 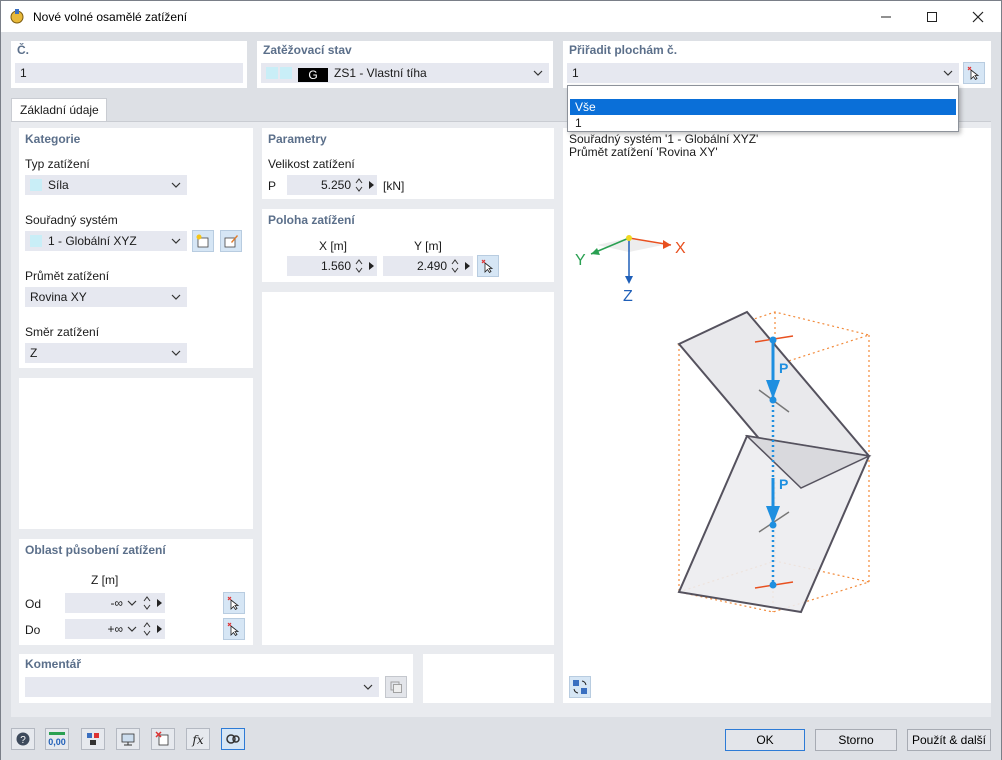 I want to click on pick-from-button, so click(x=234, y=603).